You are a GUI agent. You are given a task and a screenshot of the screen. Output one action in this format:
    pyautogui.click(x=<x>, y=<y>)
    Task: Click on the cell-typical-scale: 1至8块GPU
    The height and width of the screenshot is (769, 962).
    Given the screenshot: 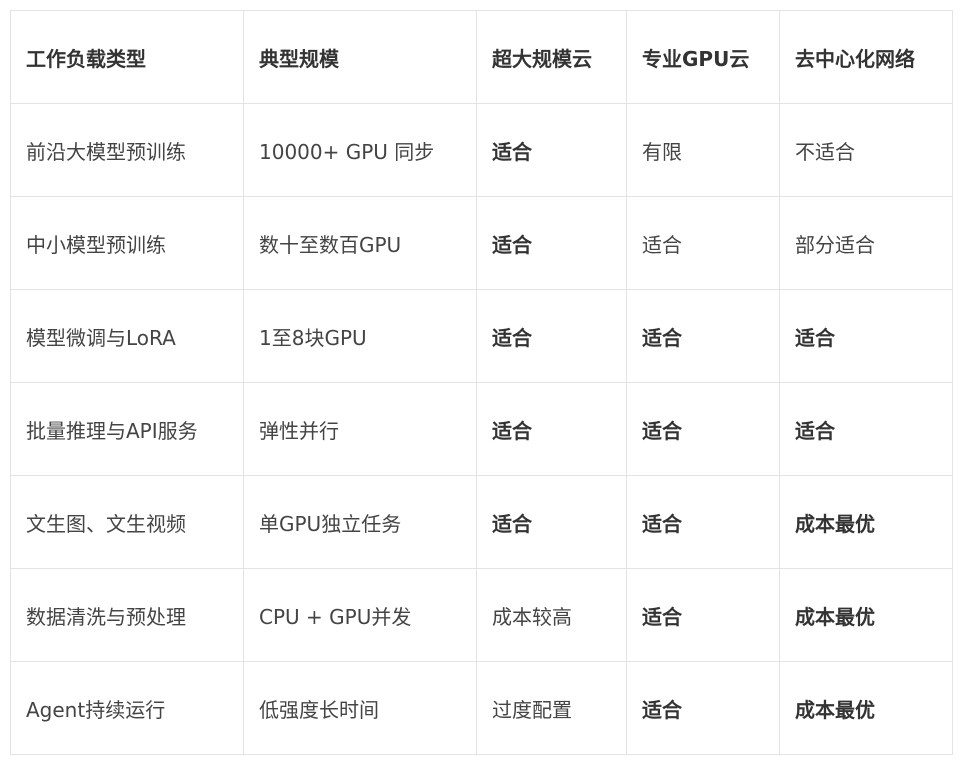 What is the action you would take?
    pyautogui.click(x=360, y=336)
    